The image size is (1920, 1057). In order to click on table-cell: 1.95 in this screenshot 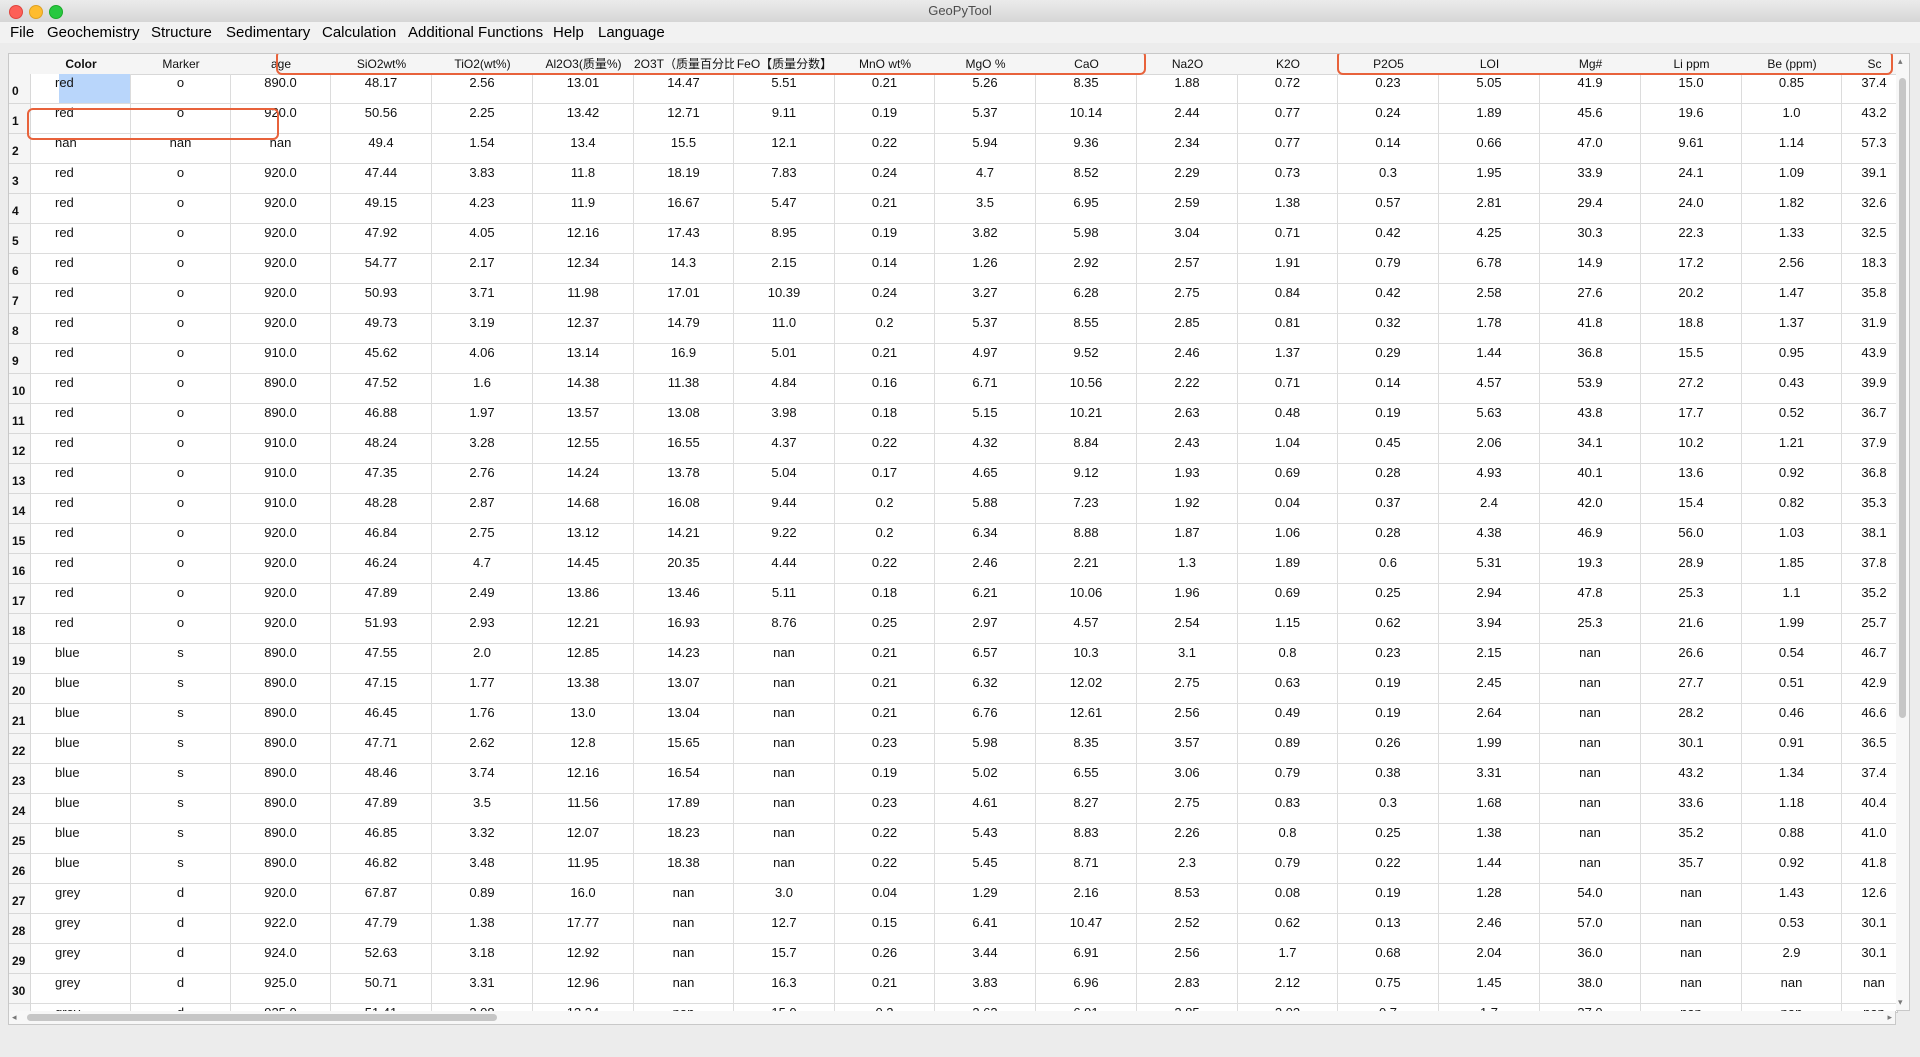, I will do `click(1489, 179)`.